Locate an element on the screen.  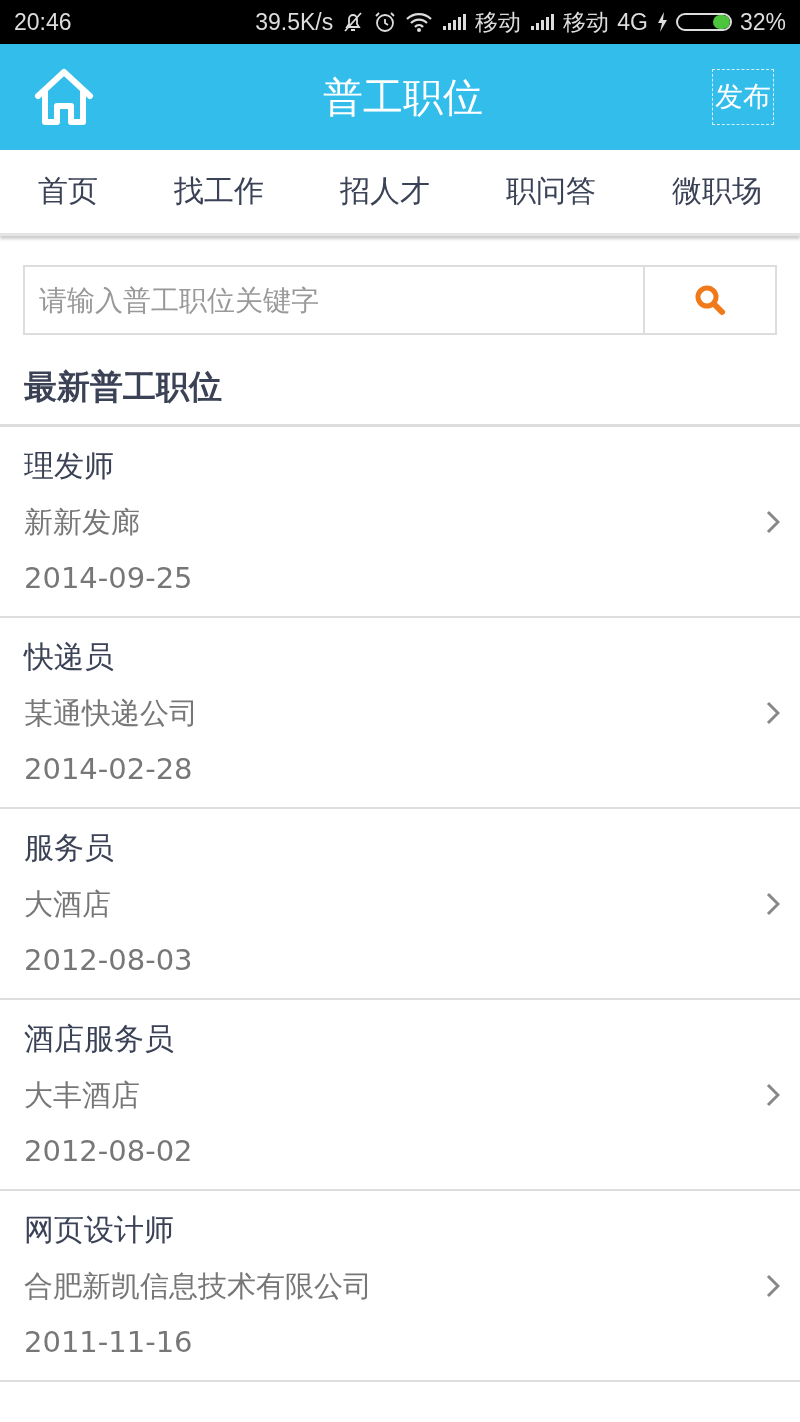
job-title: 服务员 is located at coordinates (108, 847).